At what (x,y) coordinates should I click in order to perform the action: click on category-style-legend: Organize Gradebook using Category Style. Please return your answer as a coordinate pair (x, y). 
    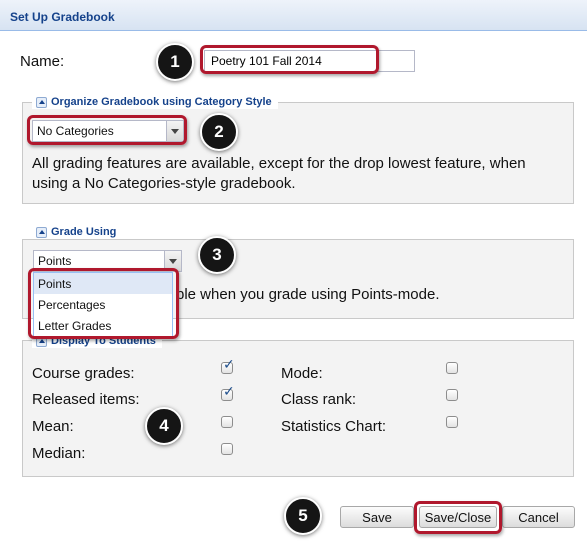
    Looking at the image, I should click on (155, 102).